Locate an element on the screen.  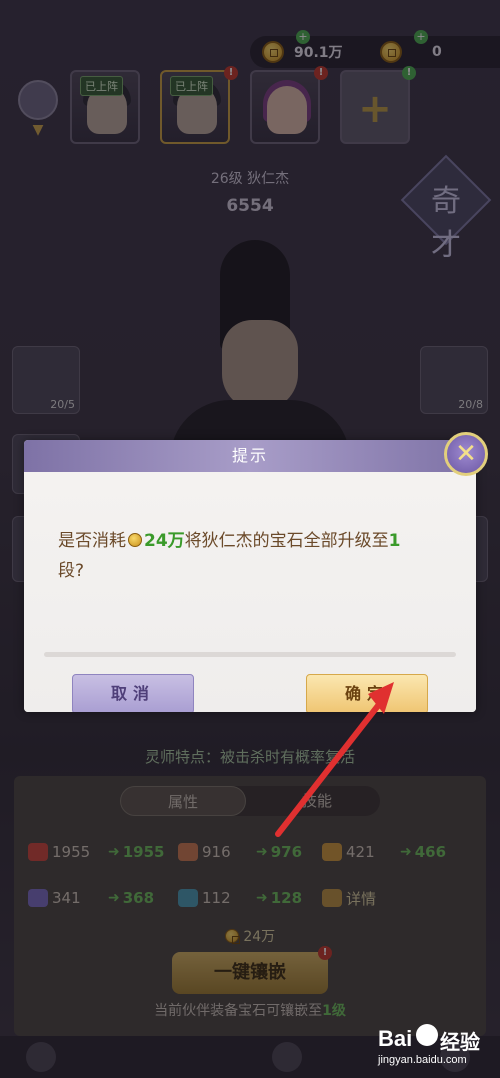
msg-cost: 24万 is located at coordinates (164, 541).